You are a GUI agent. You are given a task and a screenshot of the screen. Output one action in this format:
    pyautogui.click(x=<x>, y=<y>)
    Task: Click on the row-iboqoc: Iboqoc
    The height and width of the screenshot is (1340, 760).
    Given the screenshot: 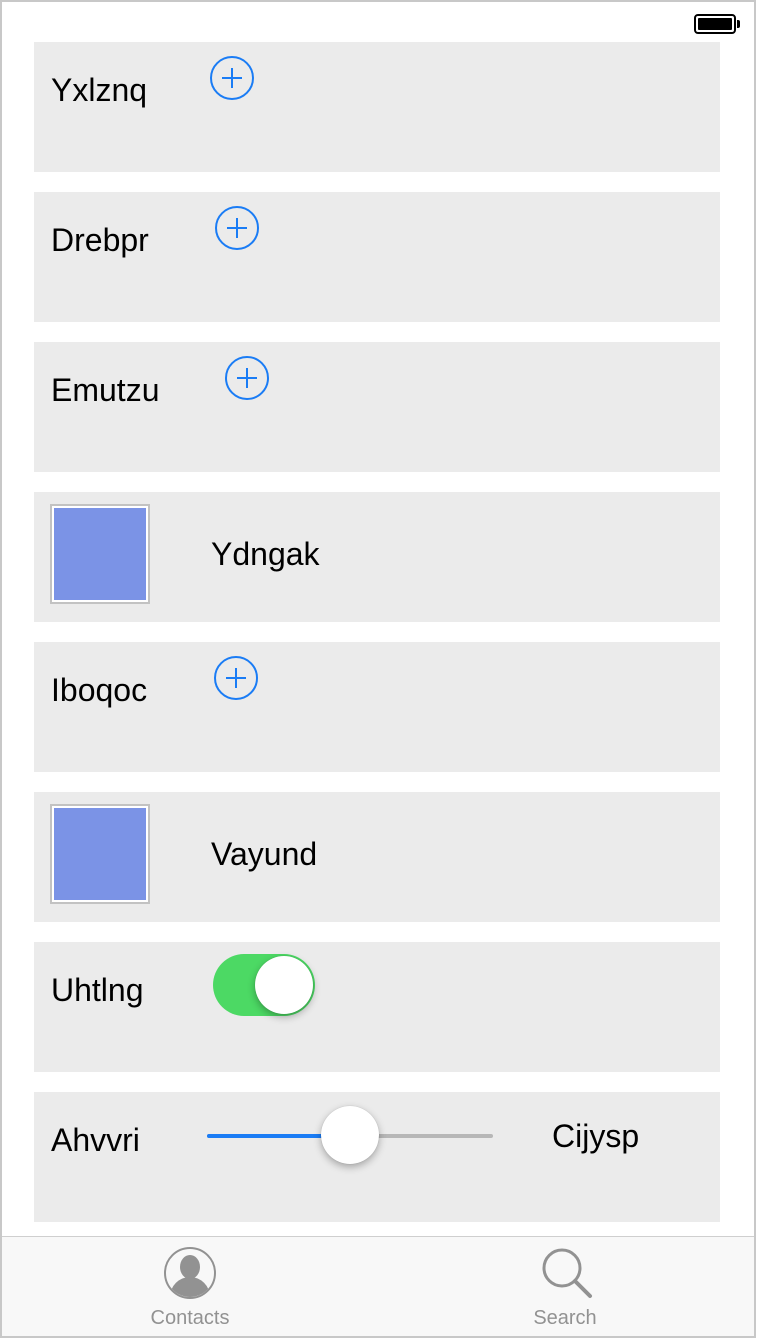 What is the action you would take?
    pyautogui.click(x=377, y=707)
    